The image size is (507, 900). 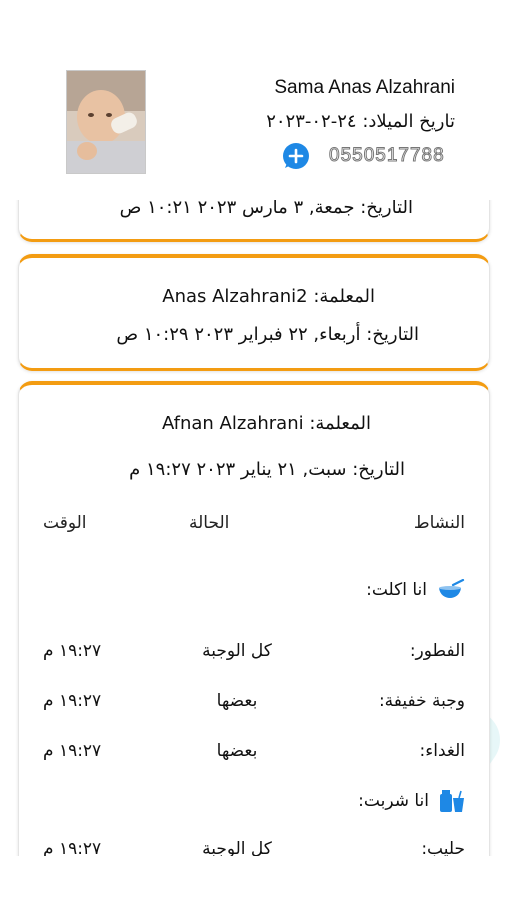 I want to click on phone-number: 0550517788, so click(x=387, y=156).